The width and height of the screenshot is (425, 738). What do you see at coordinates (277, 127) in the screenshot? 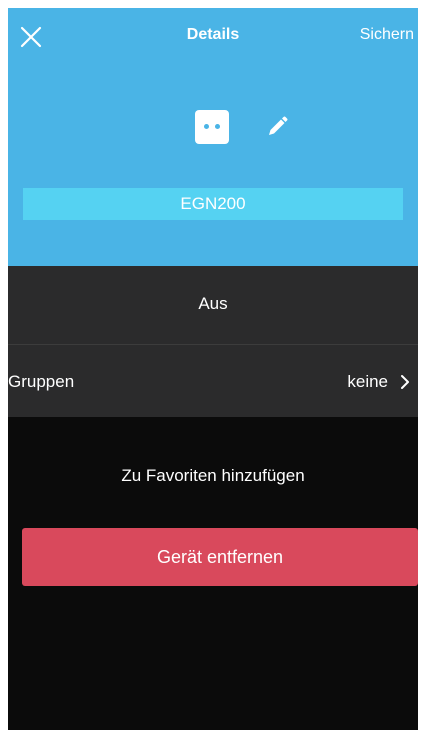
I see `pencil-edit-icon` at bounding box center [277, 127].